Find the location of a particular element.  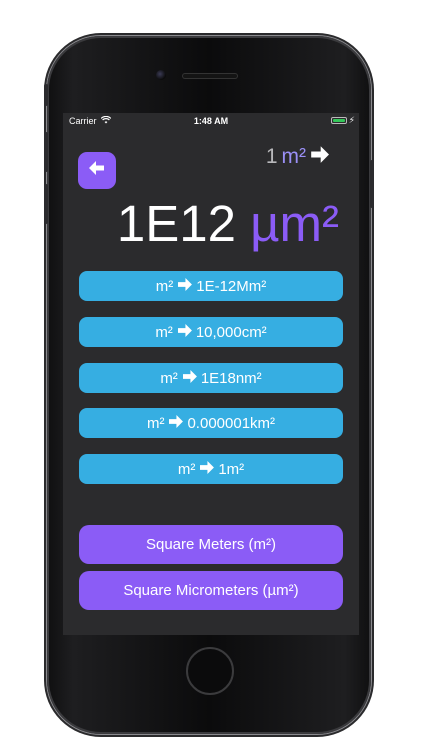

status-time: 1:48 AM is located at coordinates (211, 121).